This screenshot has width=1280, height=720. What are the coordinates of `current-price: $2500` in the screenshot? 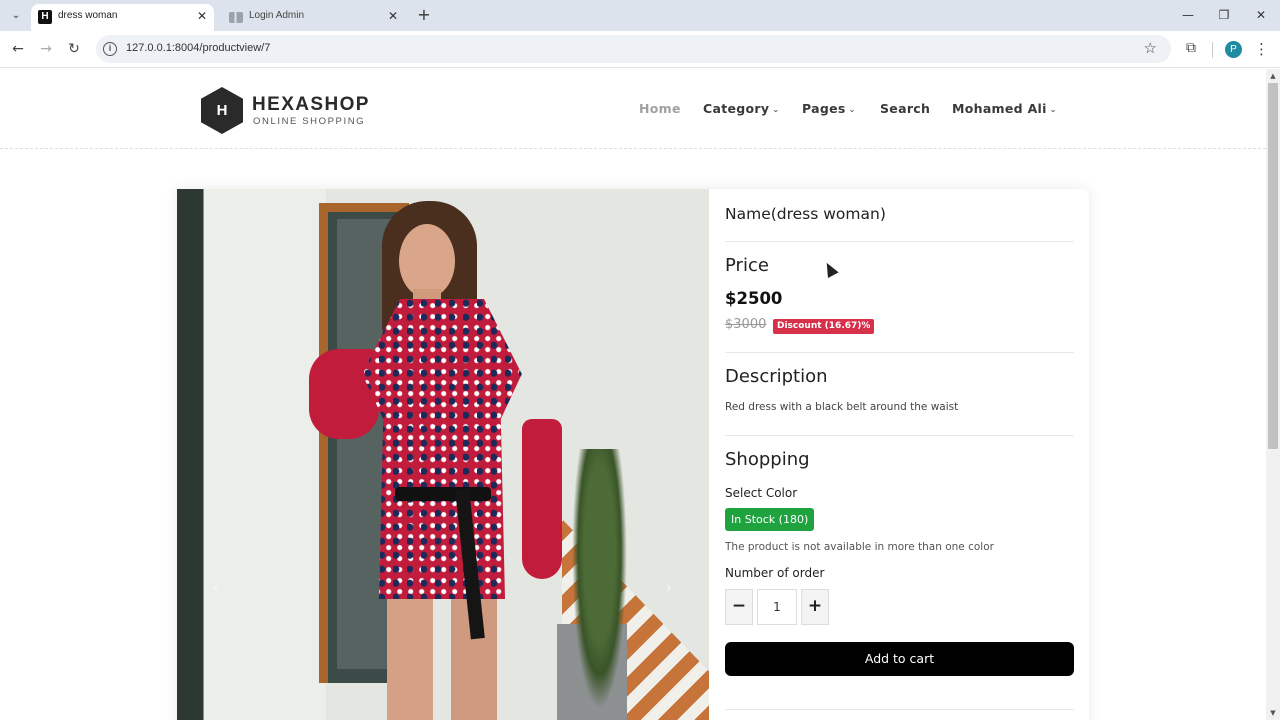 It's located at (754, 298).